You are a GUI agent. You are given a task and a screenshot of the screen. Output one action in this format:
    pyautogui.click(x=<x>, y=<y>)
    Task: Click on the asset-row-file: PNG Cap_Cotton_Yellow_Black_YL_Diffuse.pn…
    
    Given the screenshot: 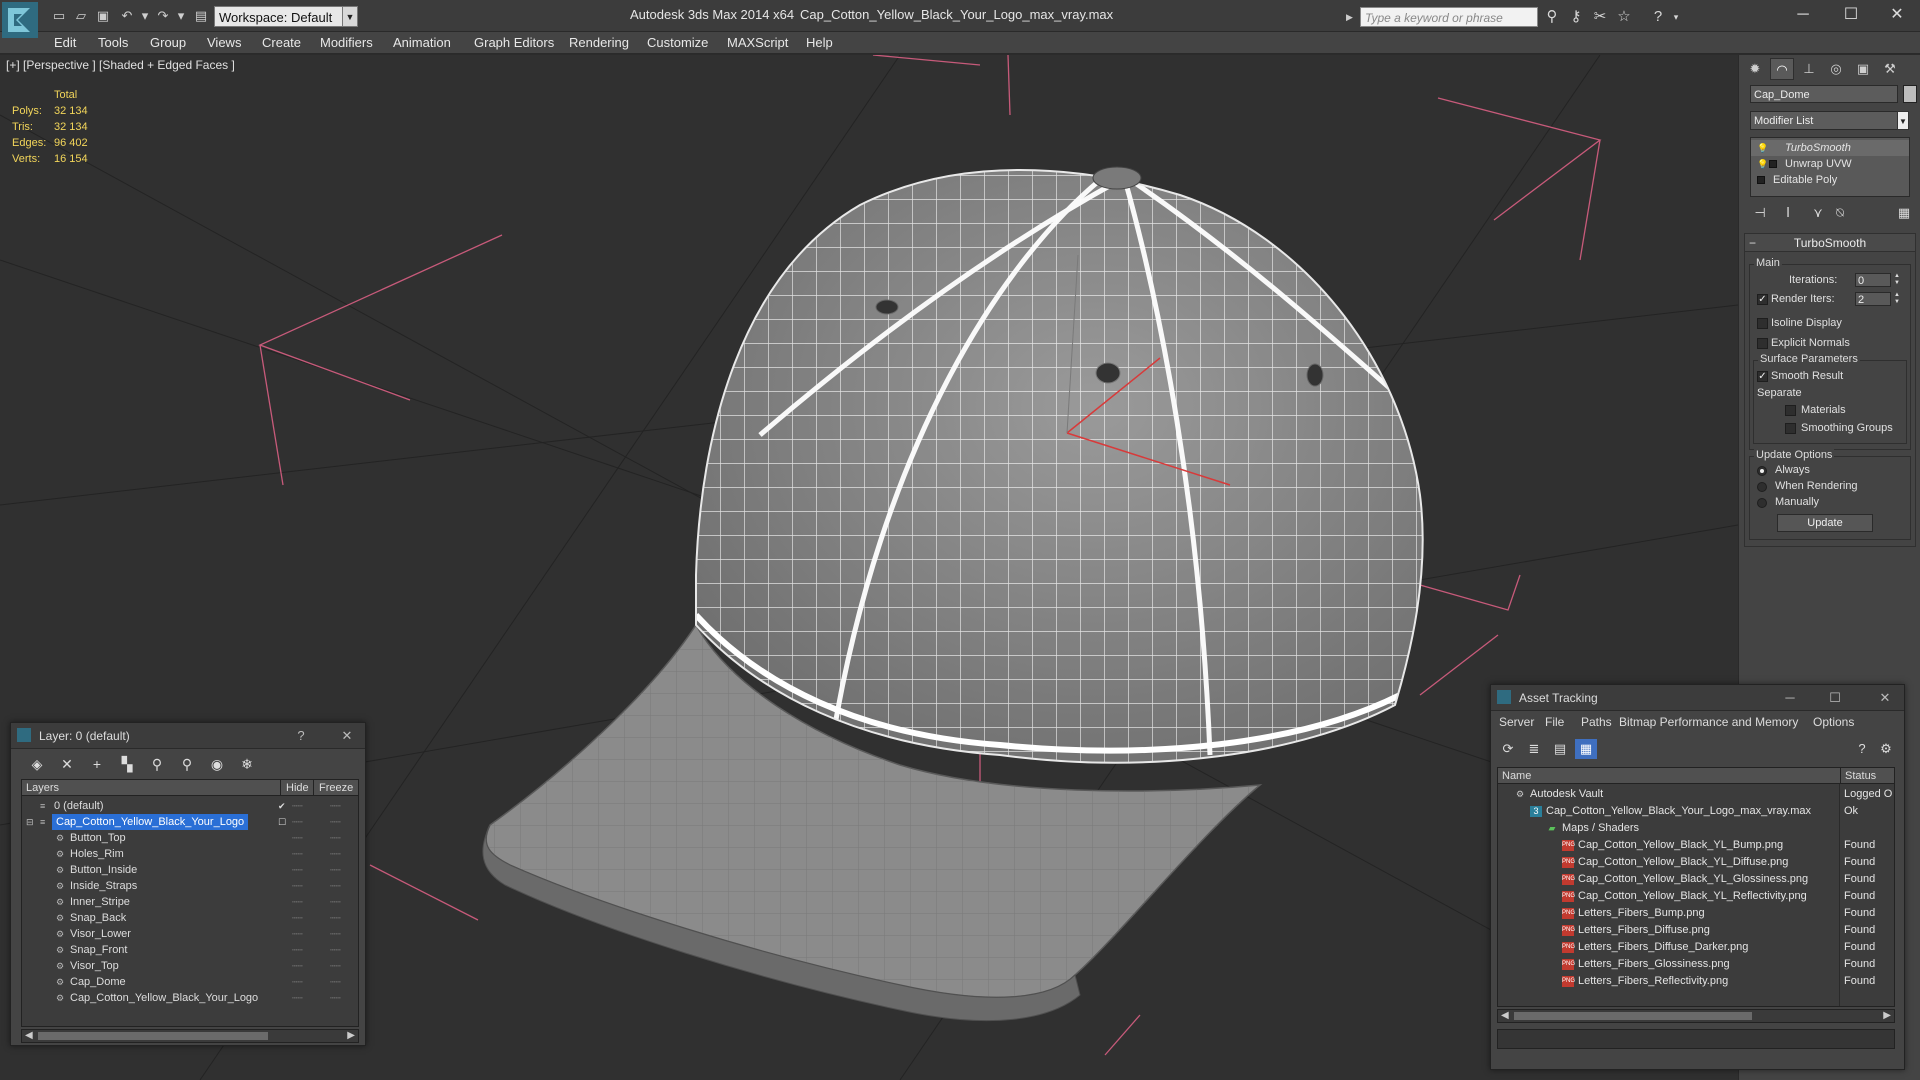 What is the action you would take?
    pyautogui.click(x=1696, y=862)
    